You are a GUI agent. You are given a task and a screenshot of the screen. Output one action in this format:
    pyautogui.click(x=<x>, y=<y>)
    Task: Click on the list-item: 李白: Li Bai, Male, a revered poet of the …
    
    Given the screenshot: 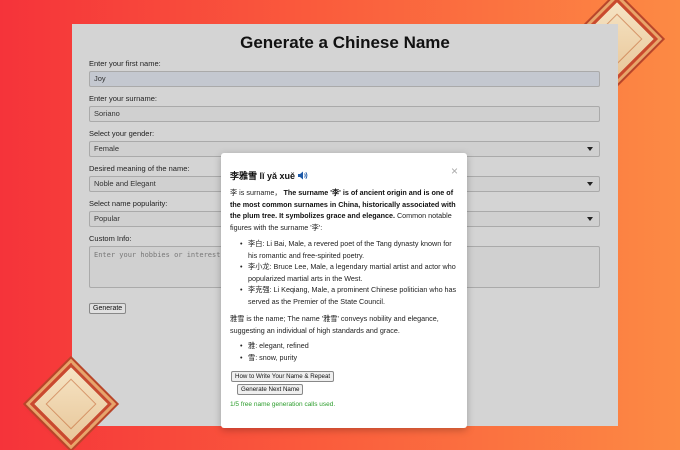 What is the action you would take?
    pyautogui.click(x=349, y=249)
    